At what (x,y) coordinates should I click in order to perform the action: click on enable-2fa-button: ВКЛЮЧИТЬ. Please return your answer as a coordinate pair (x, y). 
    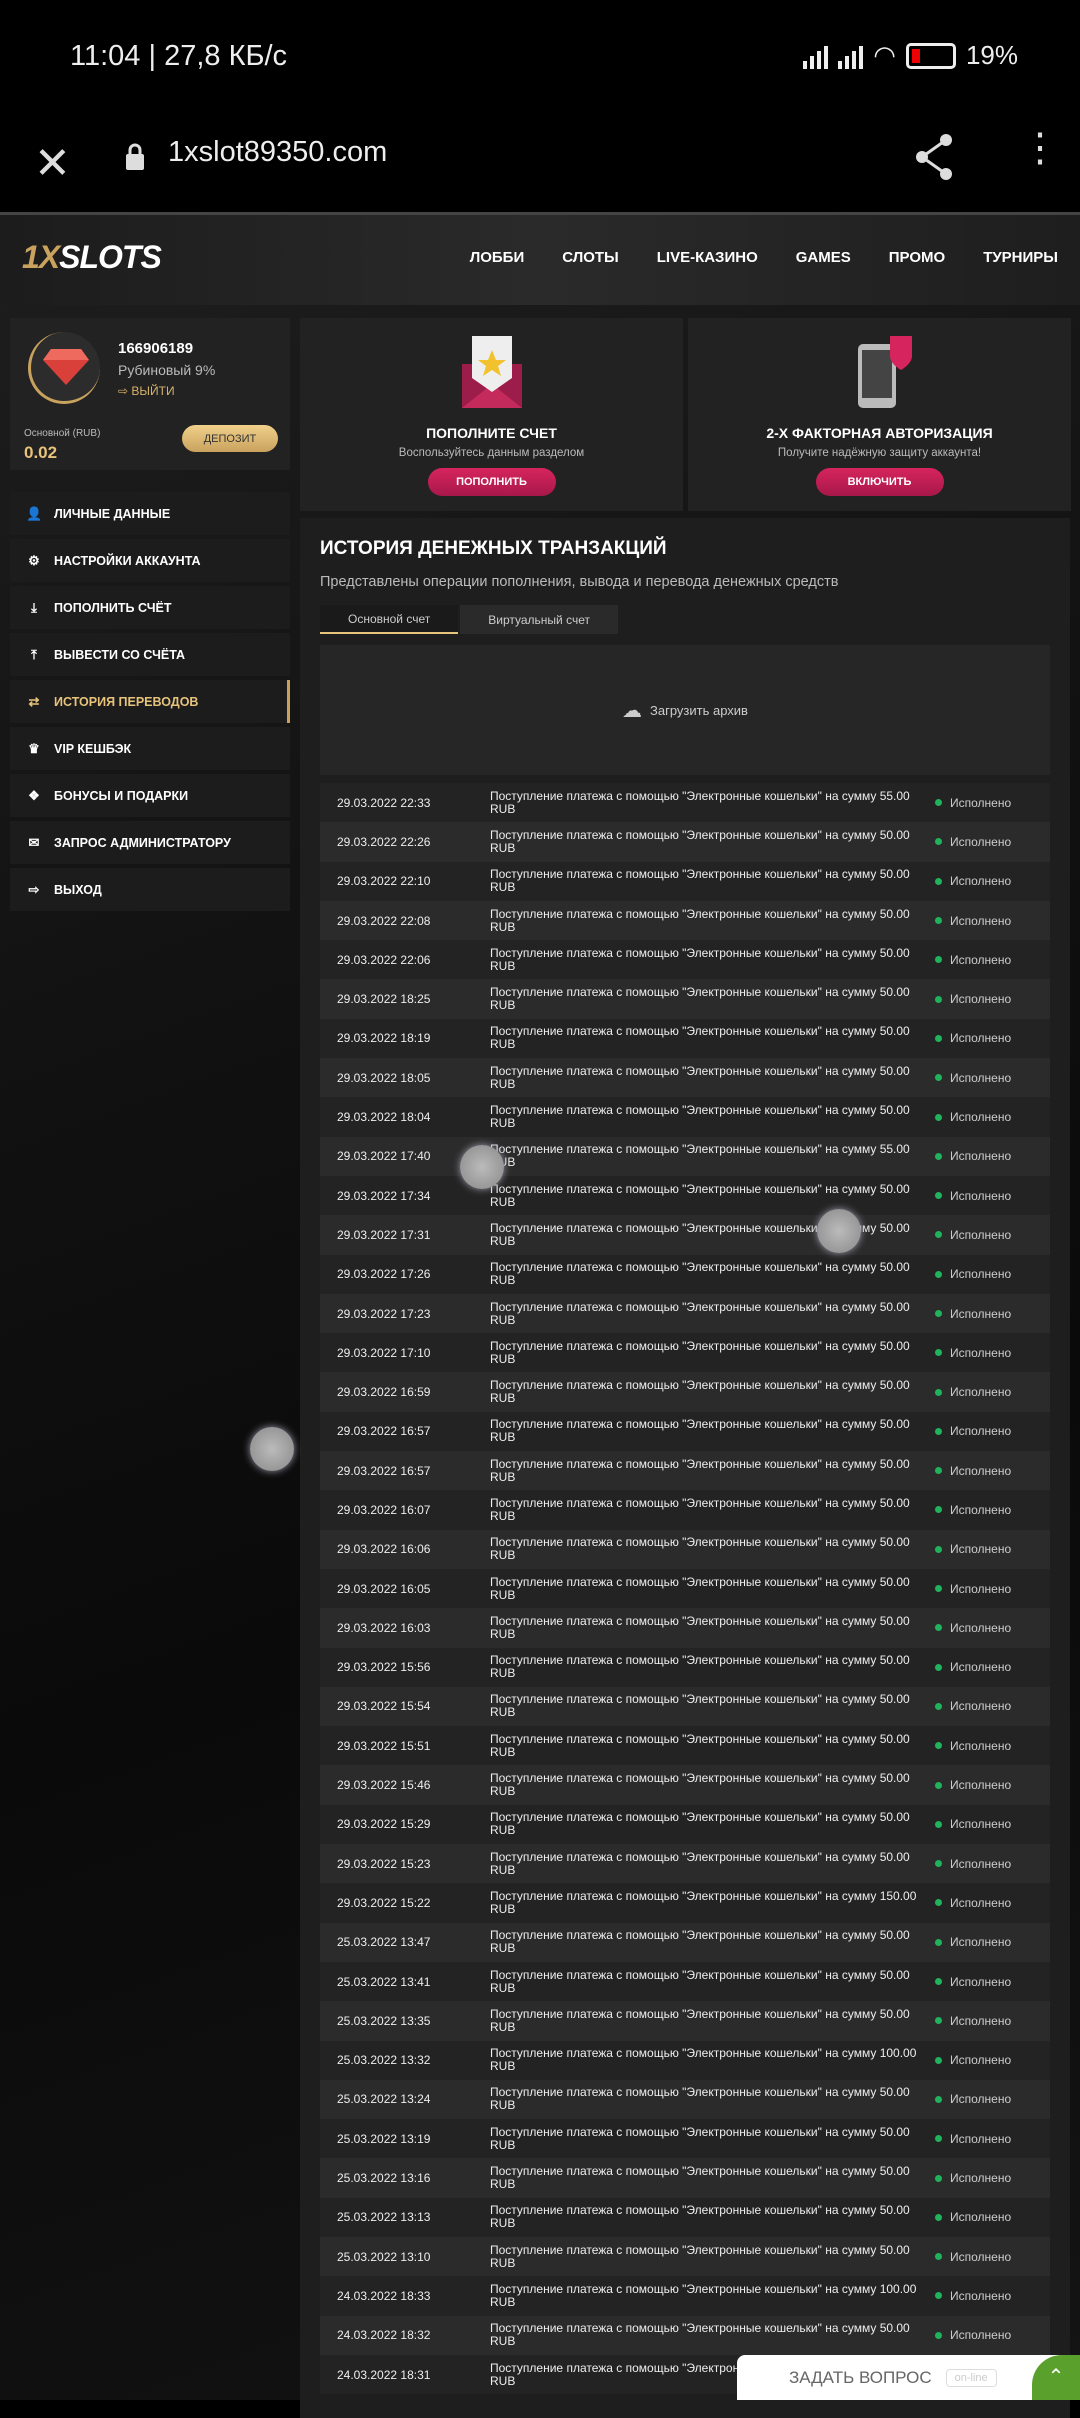
    Looking at the image, I should click on (879, 482).